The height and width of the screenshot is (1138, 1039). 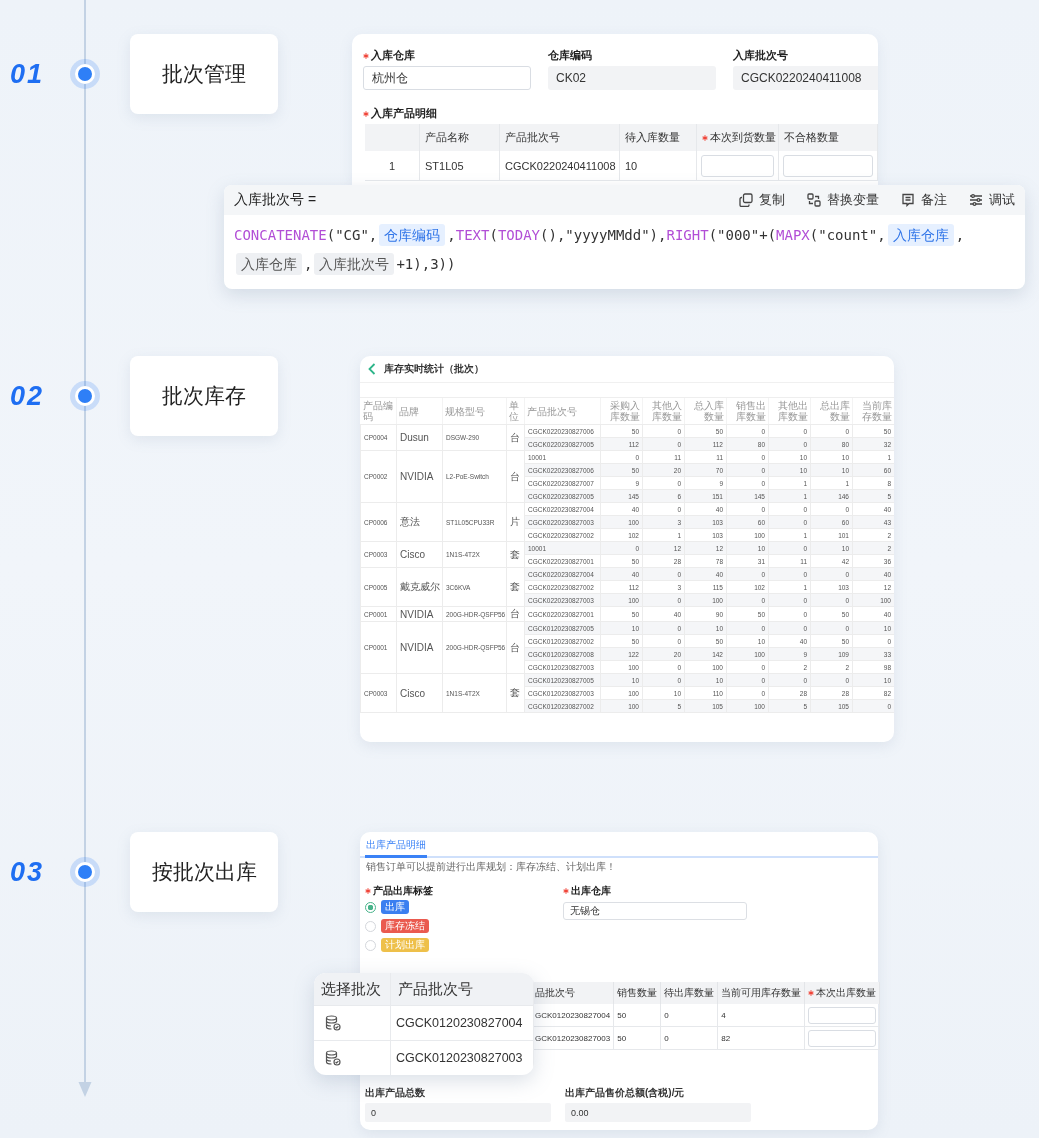 I want to click on field-label: 产品出库标签, so click(x=403, y=890).